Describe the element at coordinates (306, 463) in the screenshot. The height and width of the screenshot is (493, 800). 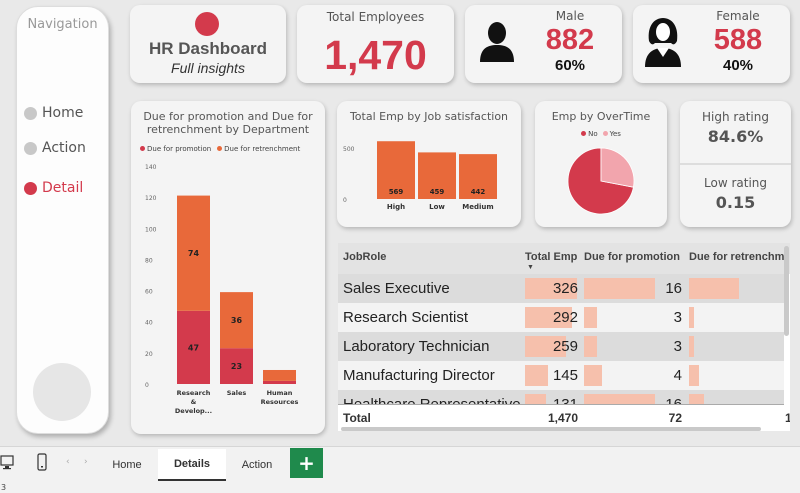
I see `add-page-button: +` at that location.